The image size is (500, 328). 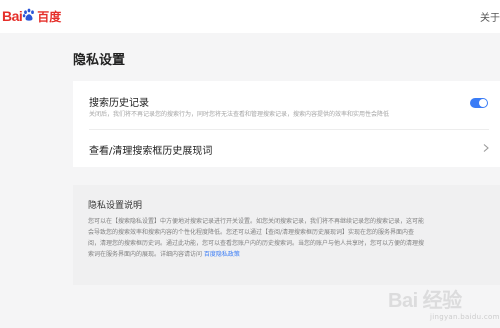 What do you see at coordinates (490, 16) in the screenshot?
I see `about-link: 关于百度` at bounding box center [490, 16].